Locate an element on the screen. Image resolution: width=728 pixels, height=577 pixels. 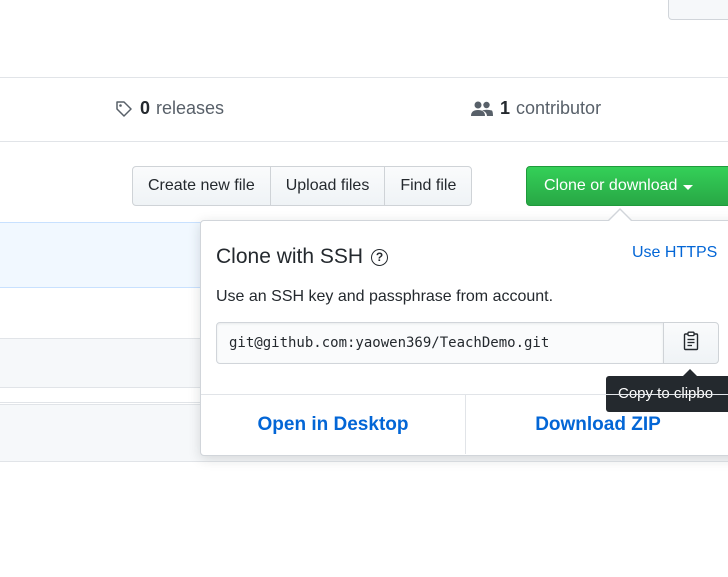
find-file-button: Find file is located at coordinates (428, 186).